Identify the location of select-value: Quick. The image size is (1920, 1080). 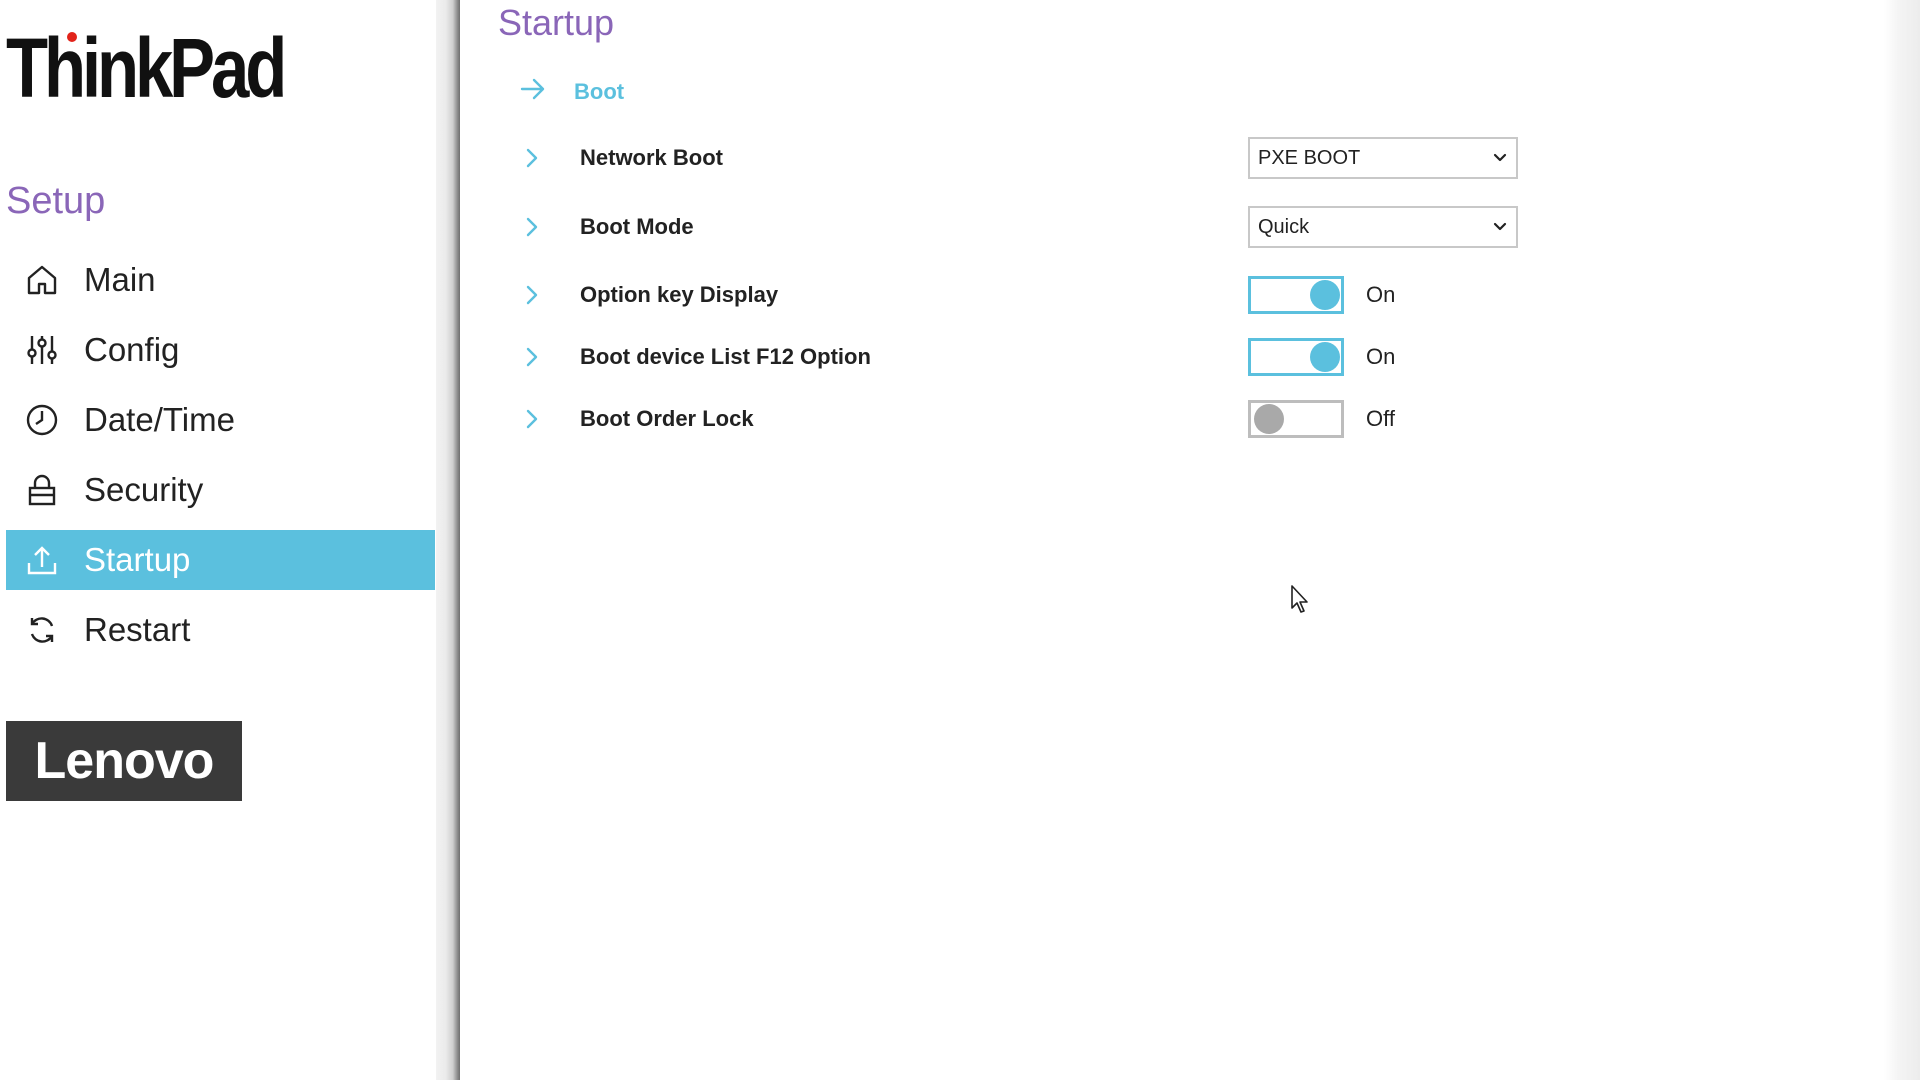
(1284, 226).